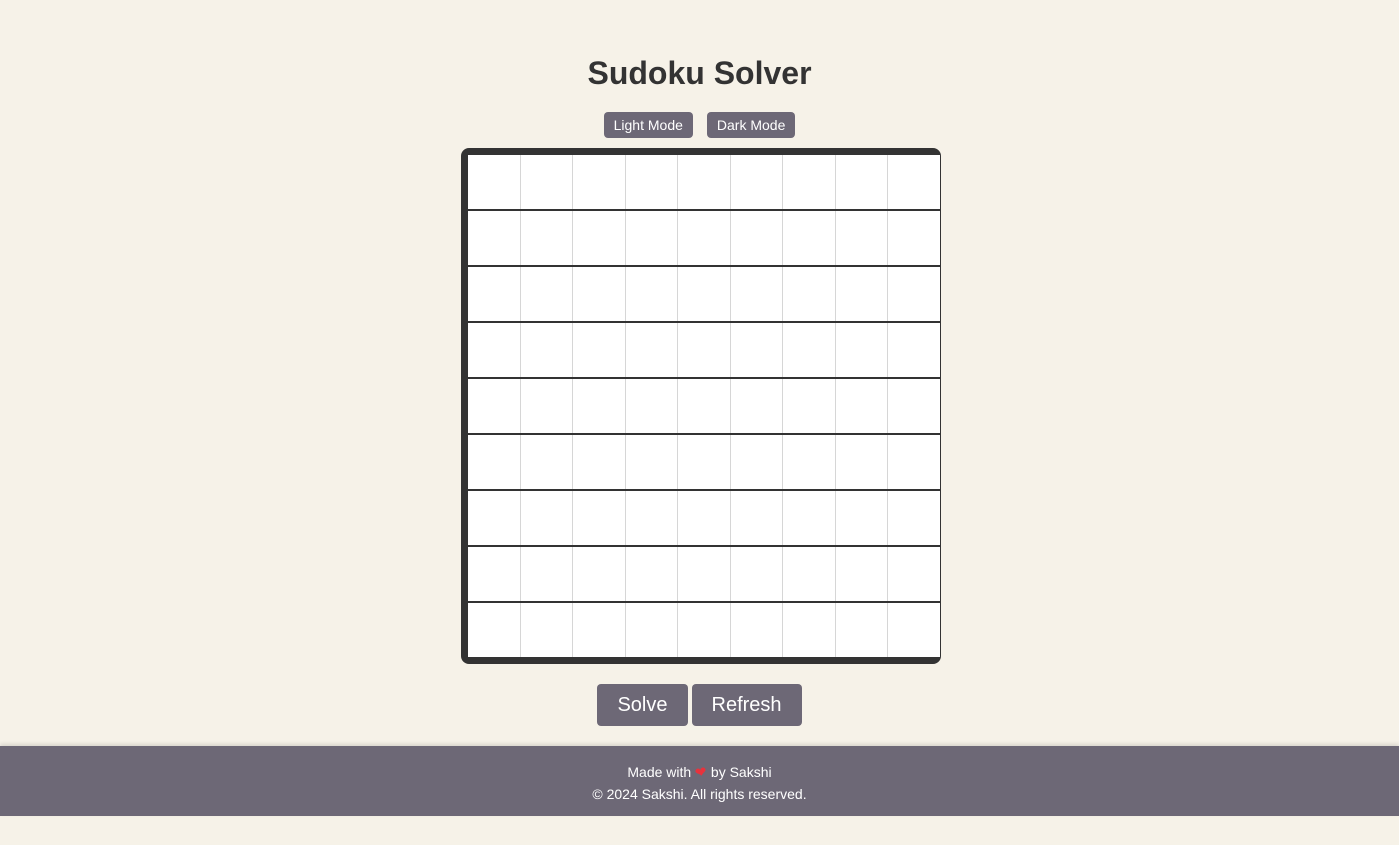 This screenshot has width=1399, height=845. What do you see at coordinates (751, 125) in the screenshot?
I see `dark-mode-button: Dark Mode` at bounding box center [751, 125].